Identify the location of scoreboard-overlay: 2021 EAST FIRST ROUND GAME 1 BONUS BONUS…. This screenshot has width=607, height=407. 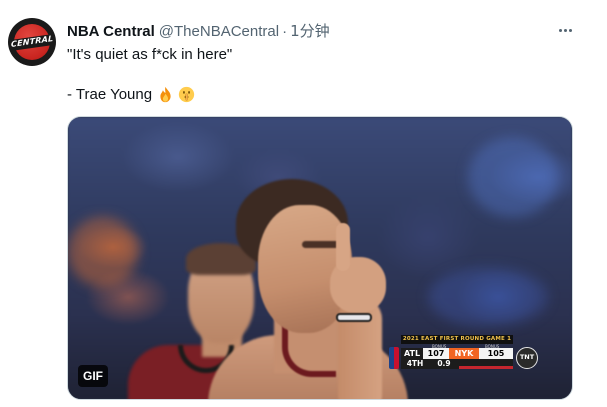
(464, 353).